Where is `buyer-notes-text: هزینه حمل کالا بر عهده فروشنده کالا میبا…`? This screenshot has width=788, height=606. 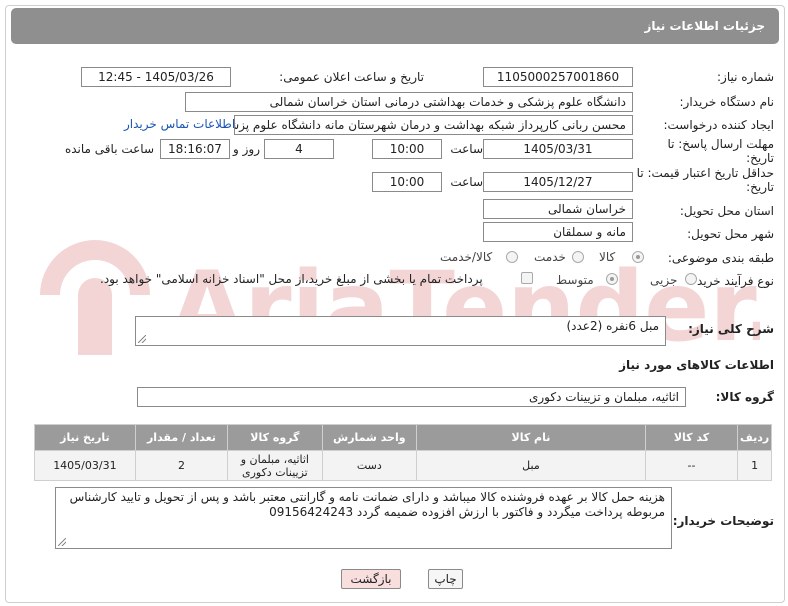
buyer-notes-text: هزینه حمل کالا بر عهده فروشنده کالا میبا… is located at coordinates (367, 504).